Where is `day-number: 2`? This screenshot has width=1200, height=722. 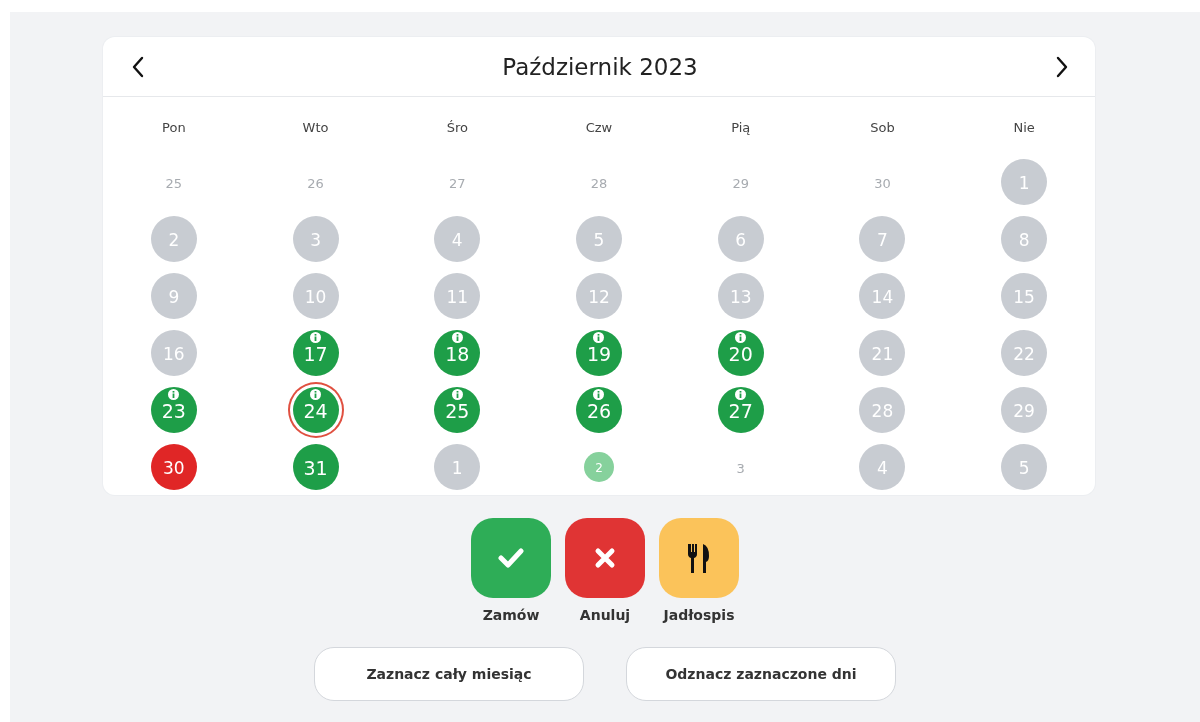 day-number: 2 is located at coordinates (599, 468).